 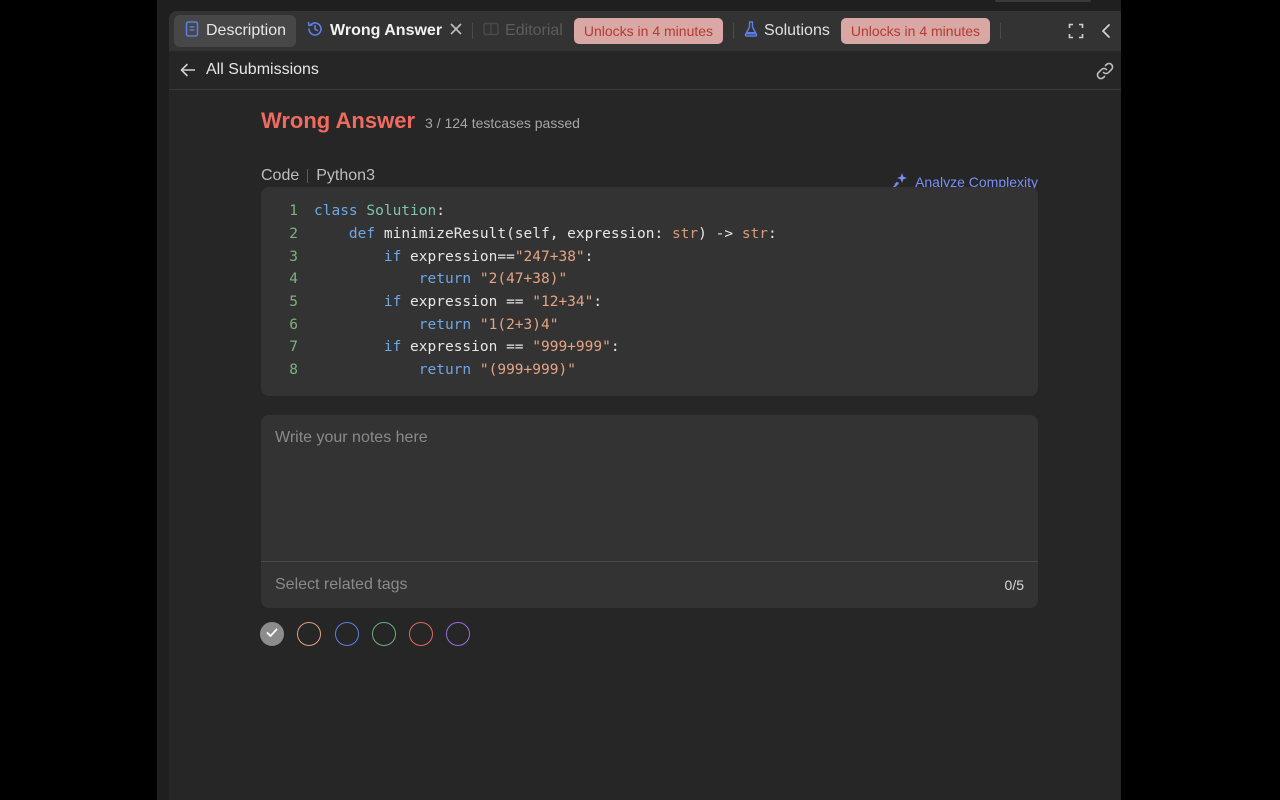 I want to click on code-token: Solution, so click(x=401, y=211).